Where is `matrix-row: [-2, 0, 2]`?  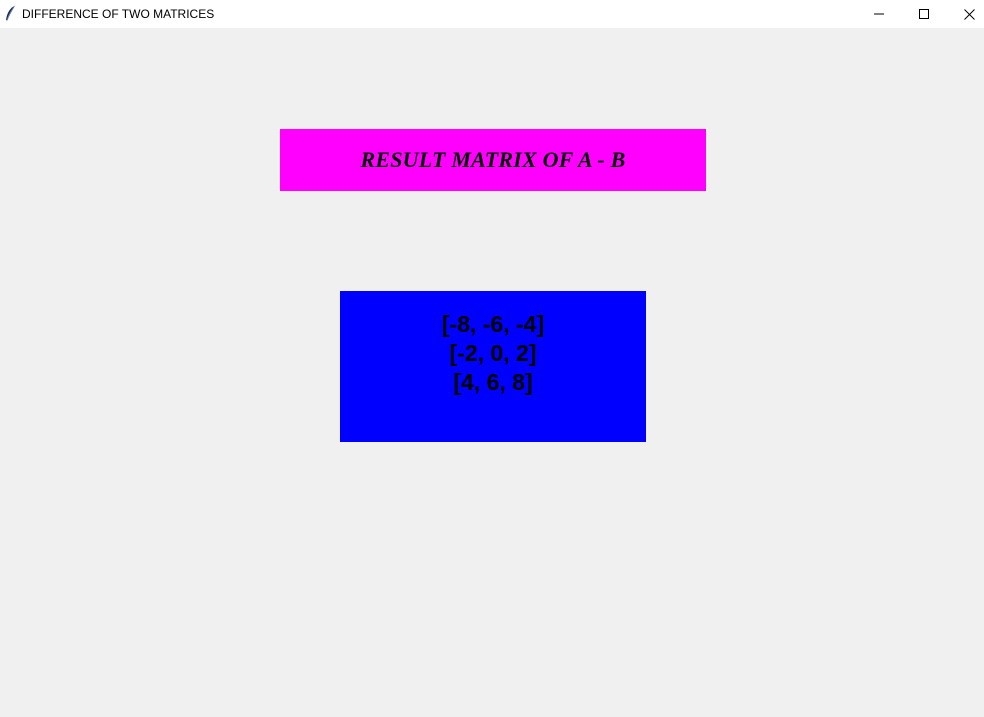
matrix-row: [-2, 0, 2] is located at coordinates (493, 353).